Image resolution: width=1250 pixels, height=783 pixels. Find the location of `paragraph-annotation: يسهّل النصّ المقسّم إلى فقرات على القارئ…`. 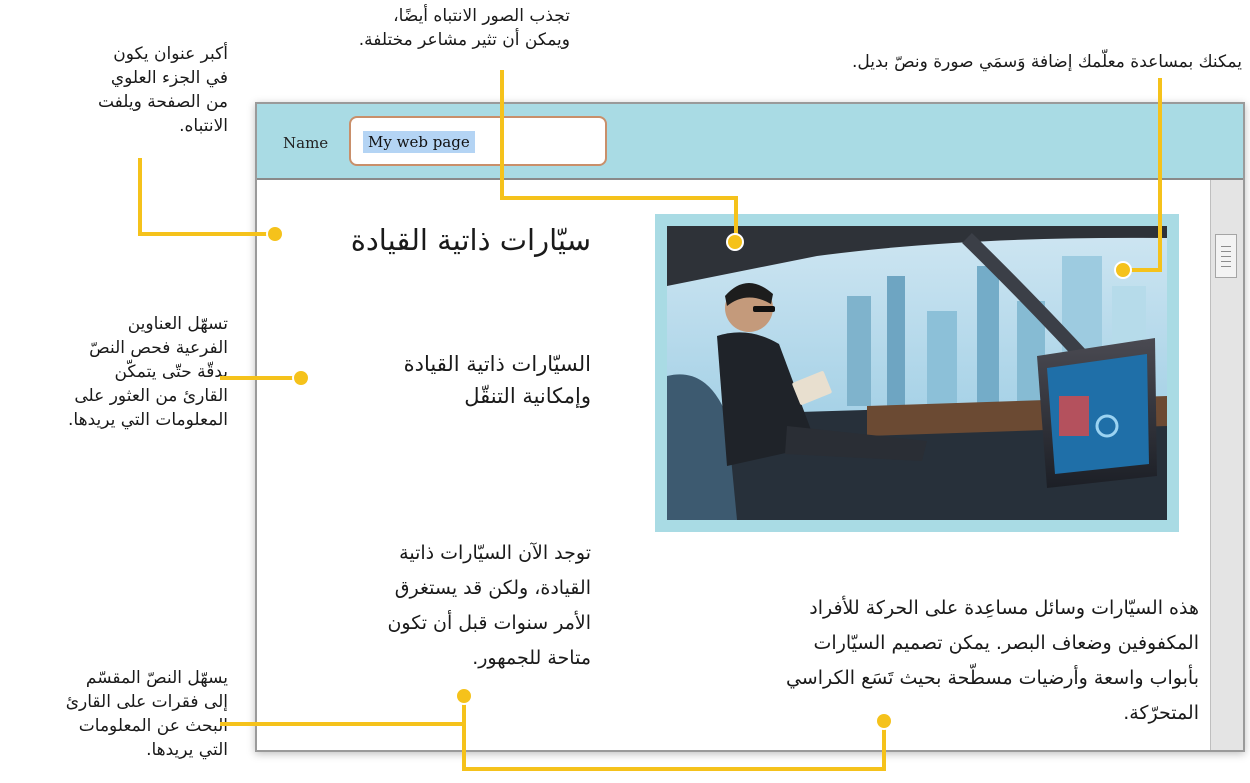

paragraph-annotation: يسهّل النصّ المقسّم إلى فقرات على القارئ… is located at coordinates (146, 714).